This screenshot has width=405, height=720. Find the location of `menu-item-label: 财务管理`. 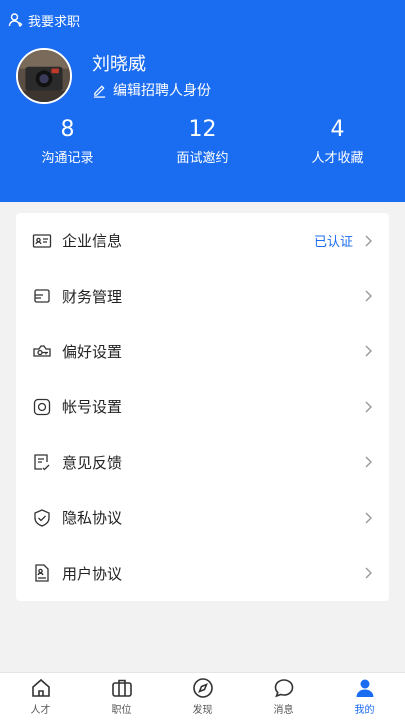

menu-item-label: 财务管理 is located at coordinates (92, 296).